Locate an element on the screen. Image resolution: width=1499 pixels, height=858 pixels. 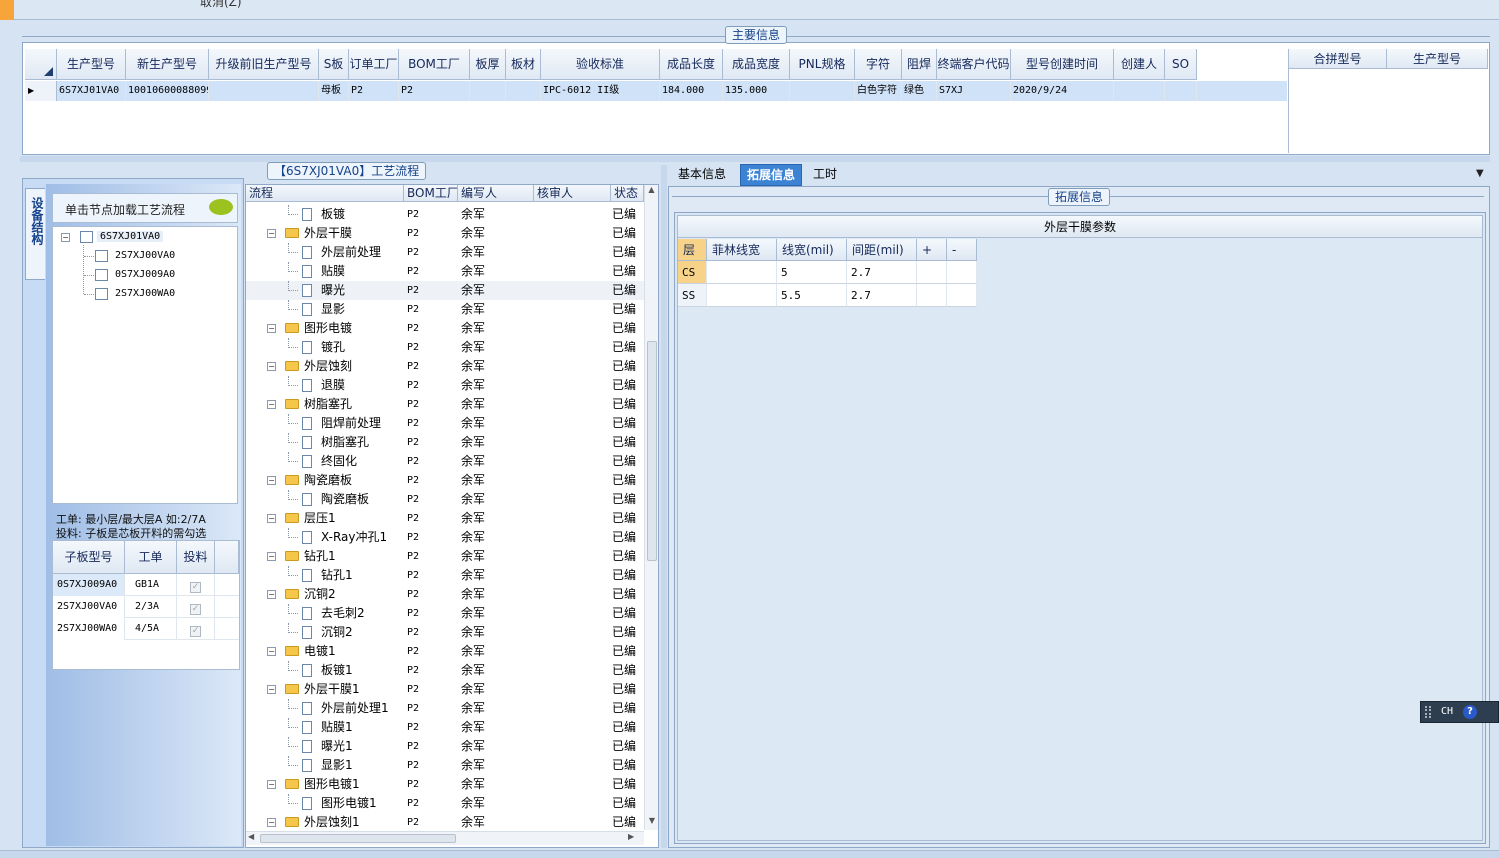
process-row: 图形电镀1 P2 余军 已编 is located at coordinates (445, 803).